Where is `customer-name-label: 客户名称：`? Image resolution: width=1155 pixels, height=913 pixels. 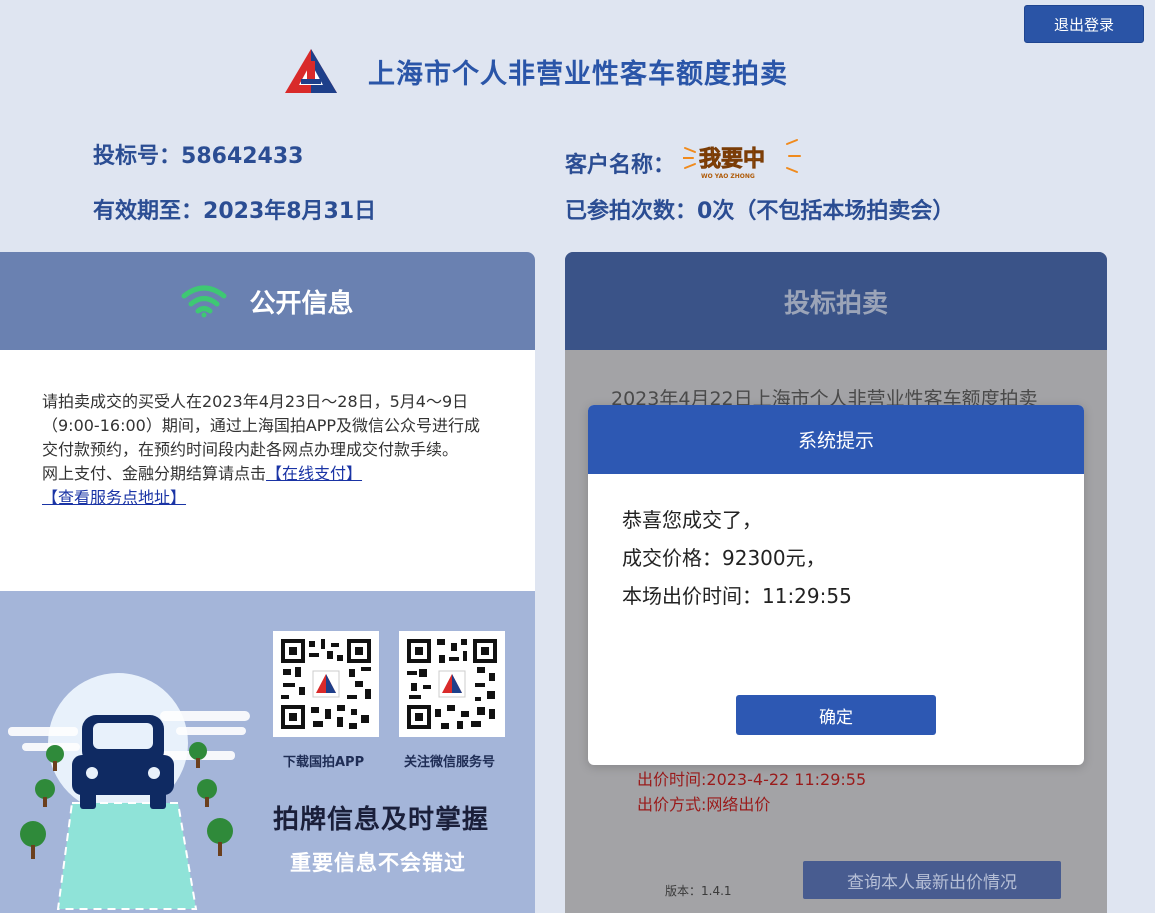
customer-name-label: 客户名称： is located at coordinates (620, 165).